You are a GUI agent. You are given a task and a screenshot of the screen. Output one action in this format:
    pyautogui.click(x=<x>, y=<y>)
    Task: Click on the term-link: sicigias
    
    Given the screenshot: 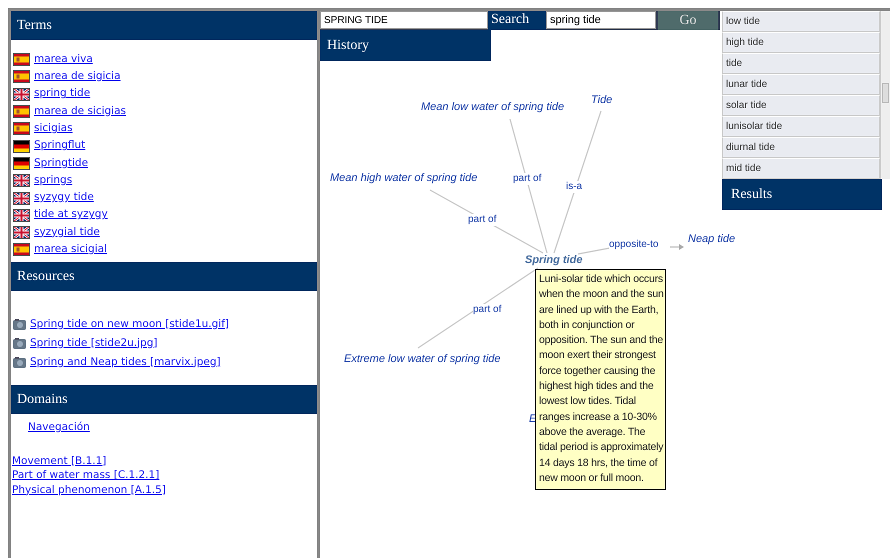 What is the action you would take?
    pyautogui.click(x=53, y=128)
    